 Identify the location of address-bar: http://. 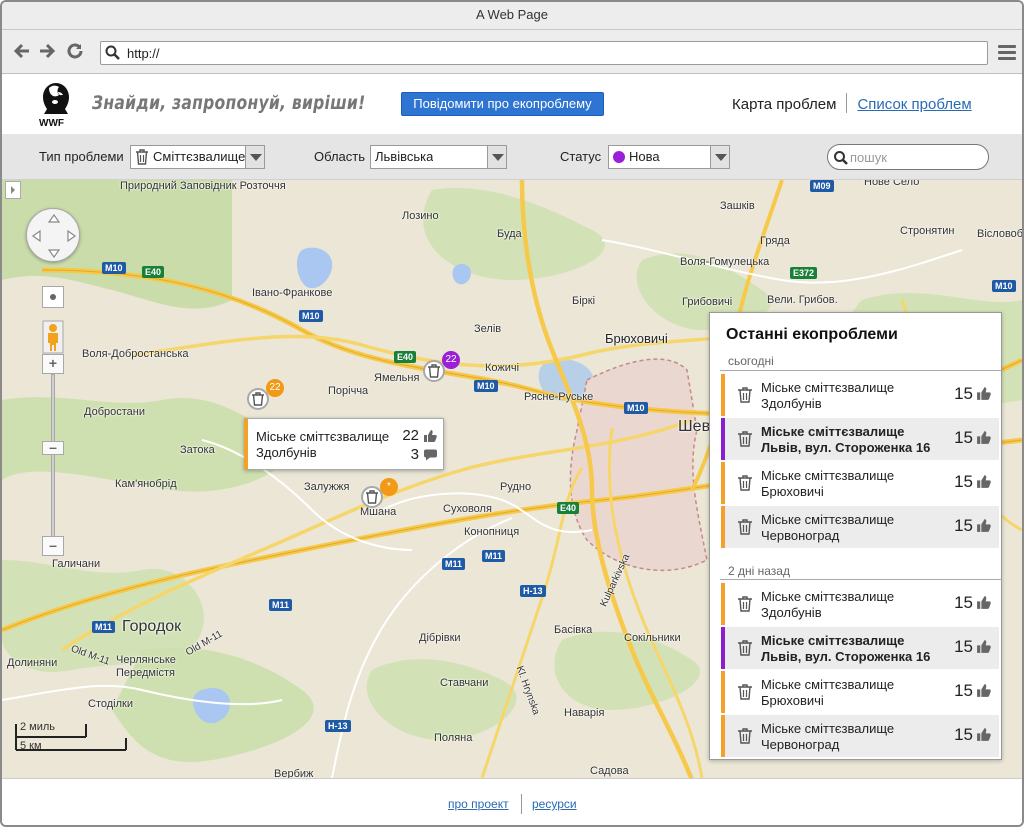
(544, 53).